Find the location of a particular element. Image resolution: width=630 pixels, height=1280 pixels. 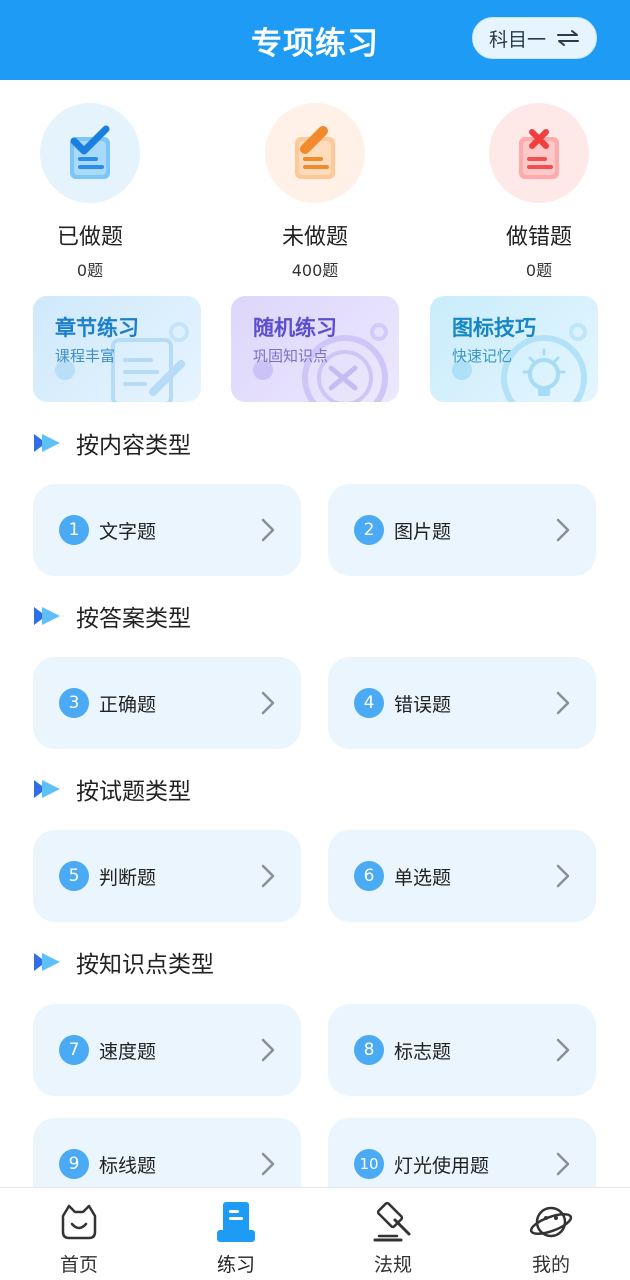

sign-tips-card: 图标技巧 快速记忆 is located at coordinates (514, 349).